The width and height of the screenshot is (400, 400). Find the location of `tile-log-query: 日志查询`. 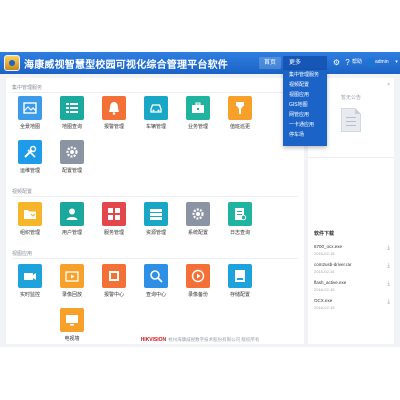

tile-log-query: 日志查询 is located at coordinates (240, 223).